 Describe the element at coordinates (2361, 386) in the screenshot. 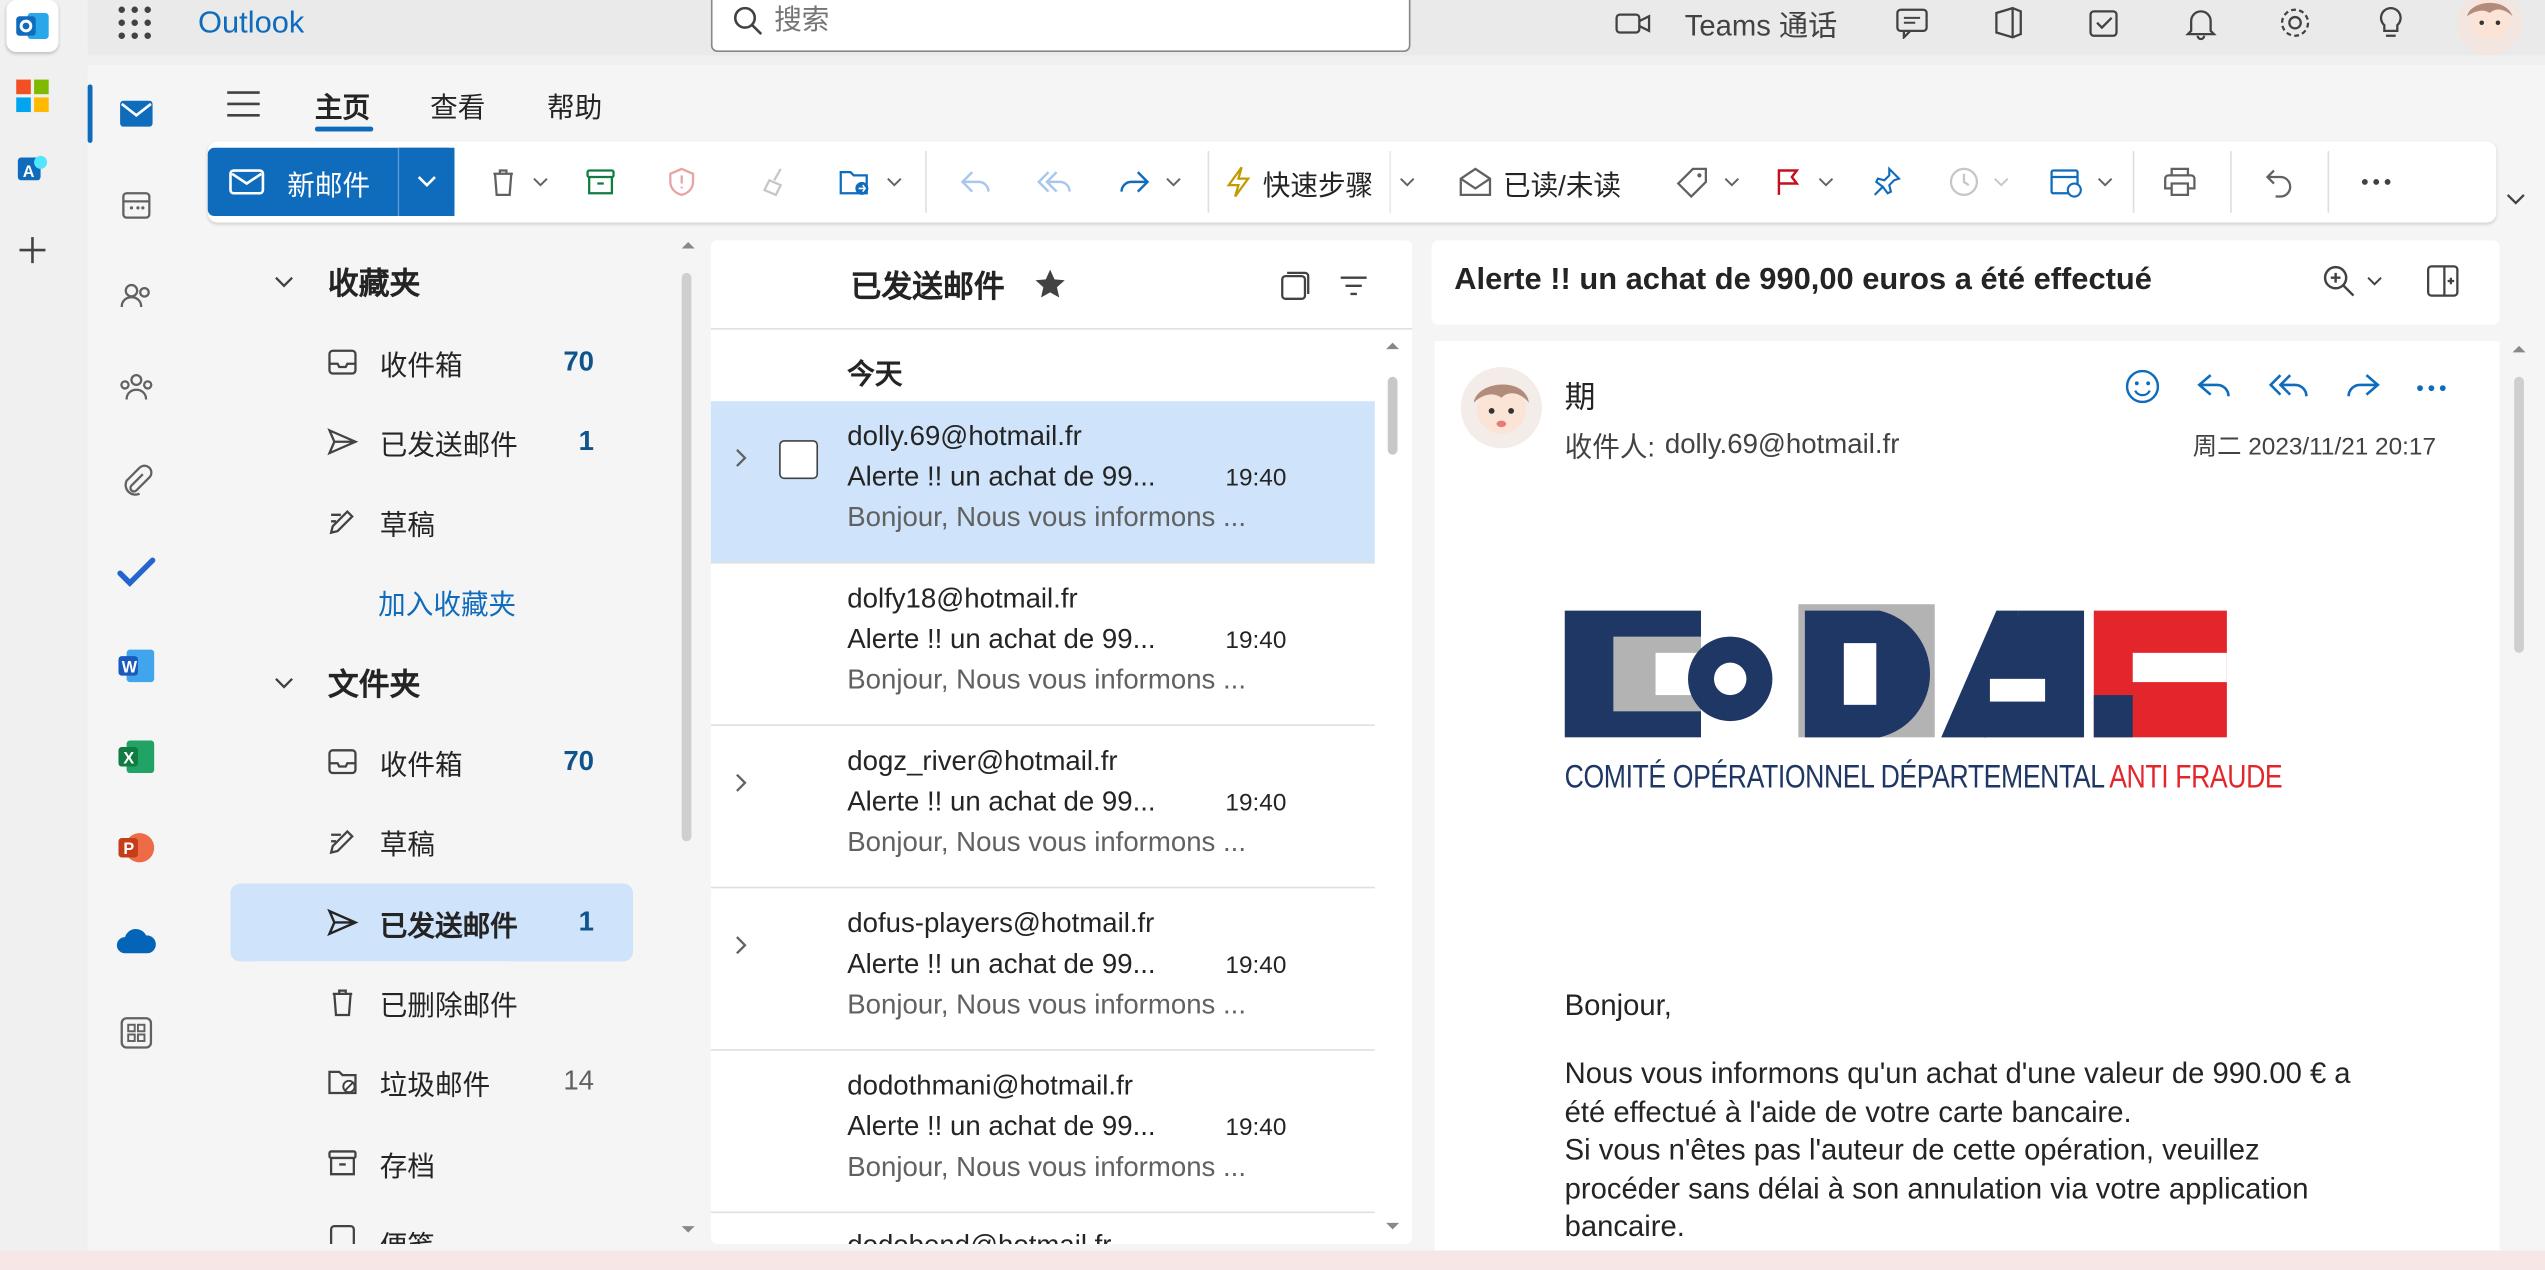

I see `forward-icon` at that location.